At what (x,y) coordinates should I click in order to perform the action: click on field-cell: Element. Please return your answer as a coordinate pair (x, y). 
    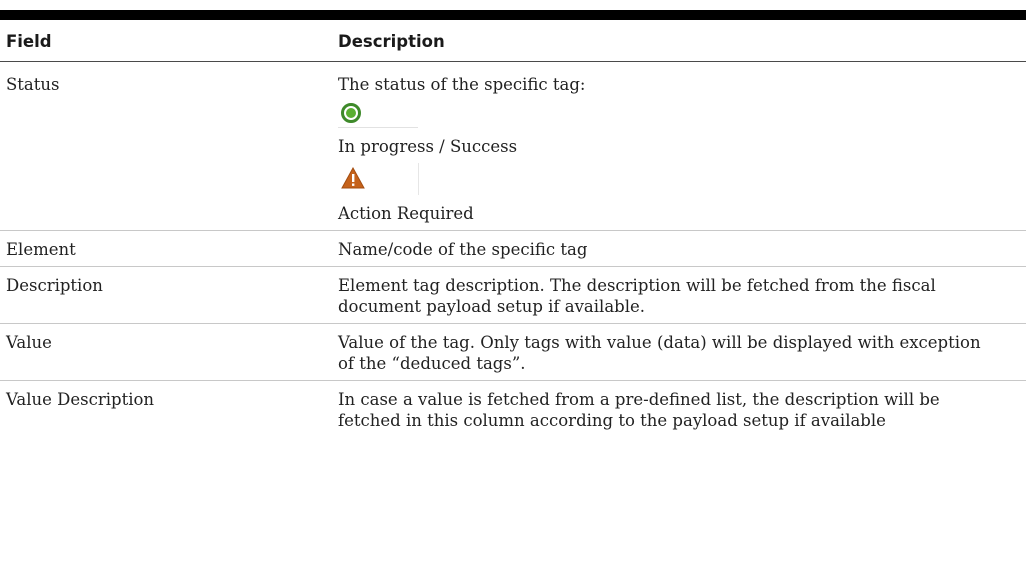
    Looking at the image, I should click on (164, 248).